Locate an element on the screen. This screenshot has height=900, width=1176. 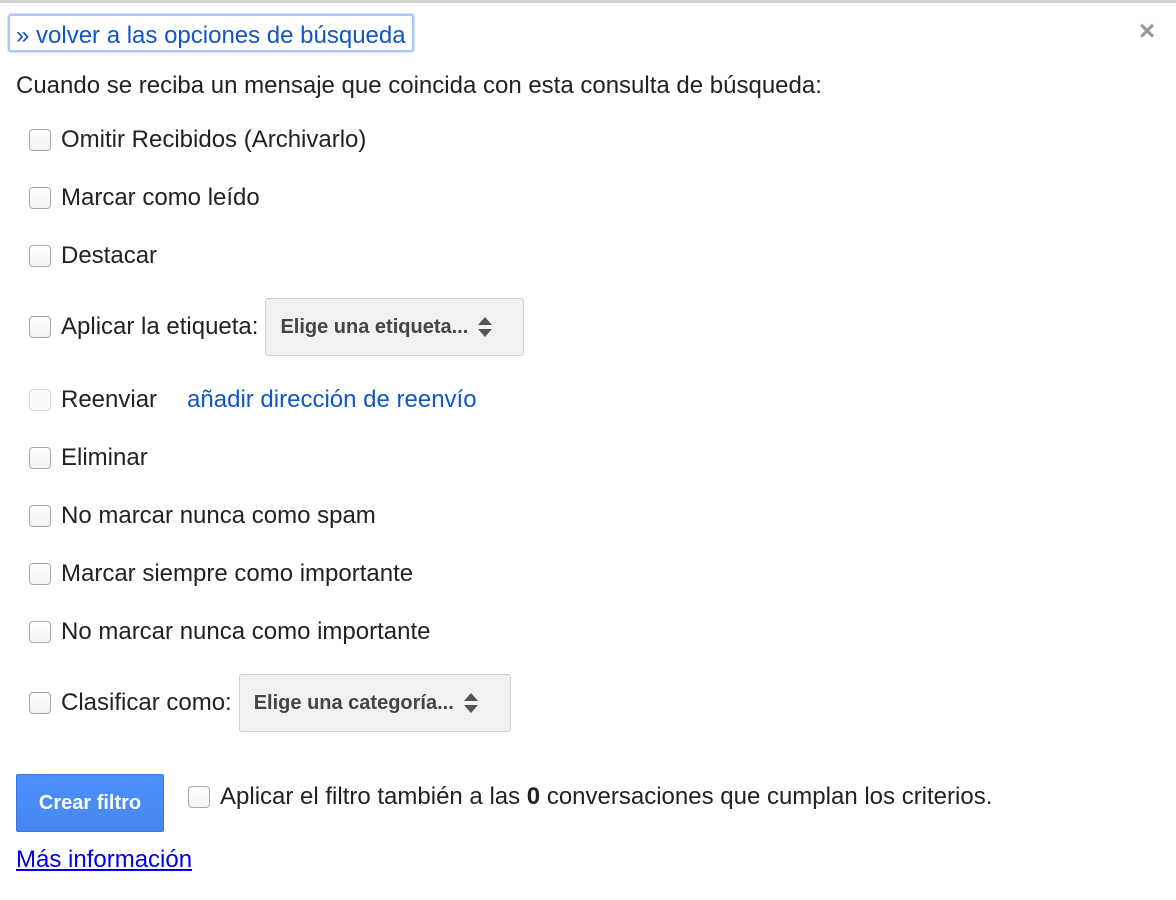
more-info-link: Más información is located at coordinates (104, 860).